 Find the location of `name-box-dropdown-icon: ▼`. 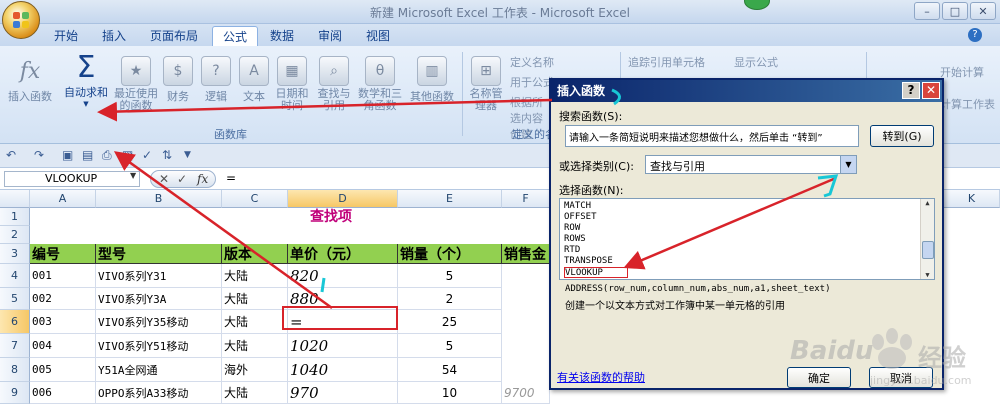

name-box-dropdown-icon: ▼ is located at coordinates (133, 175).